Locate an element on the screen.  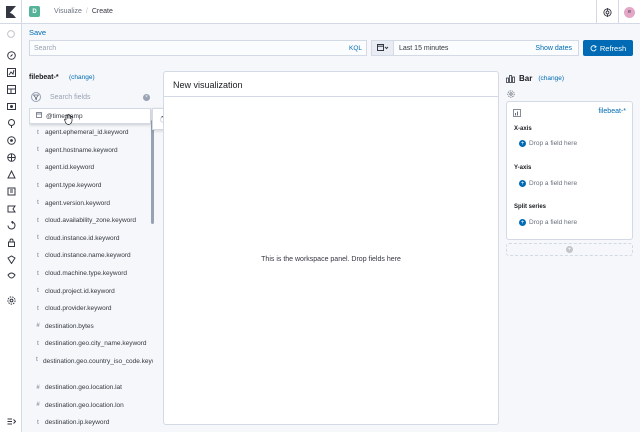
field-item: t cloud.machine.type.keyword is located at coordinates (91, 274).